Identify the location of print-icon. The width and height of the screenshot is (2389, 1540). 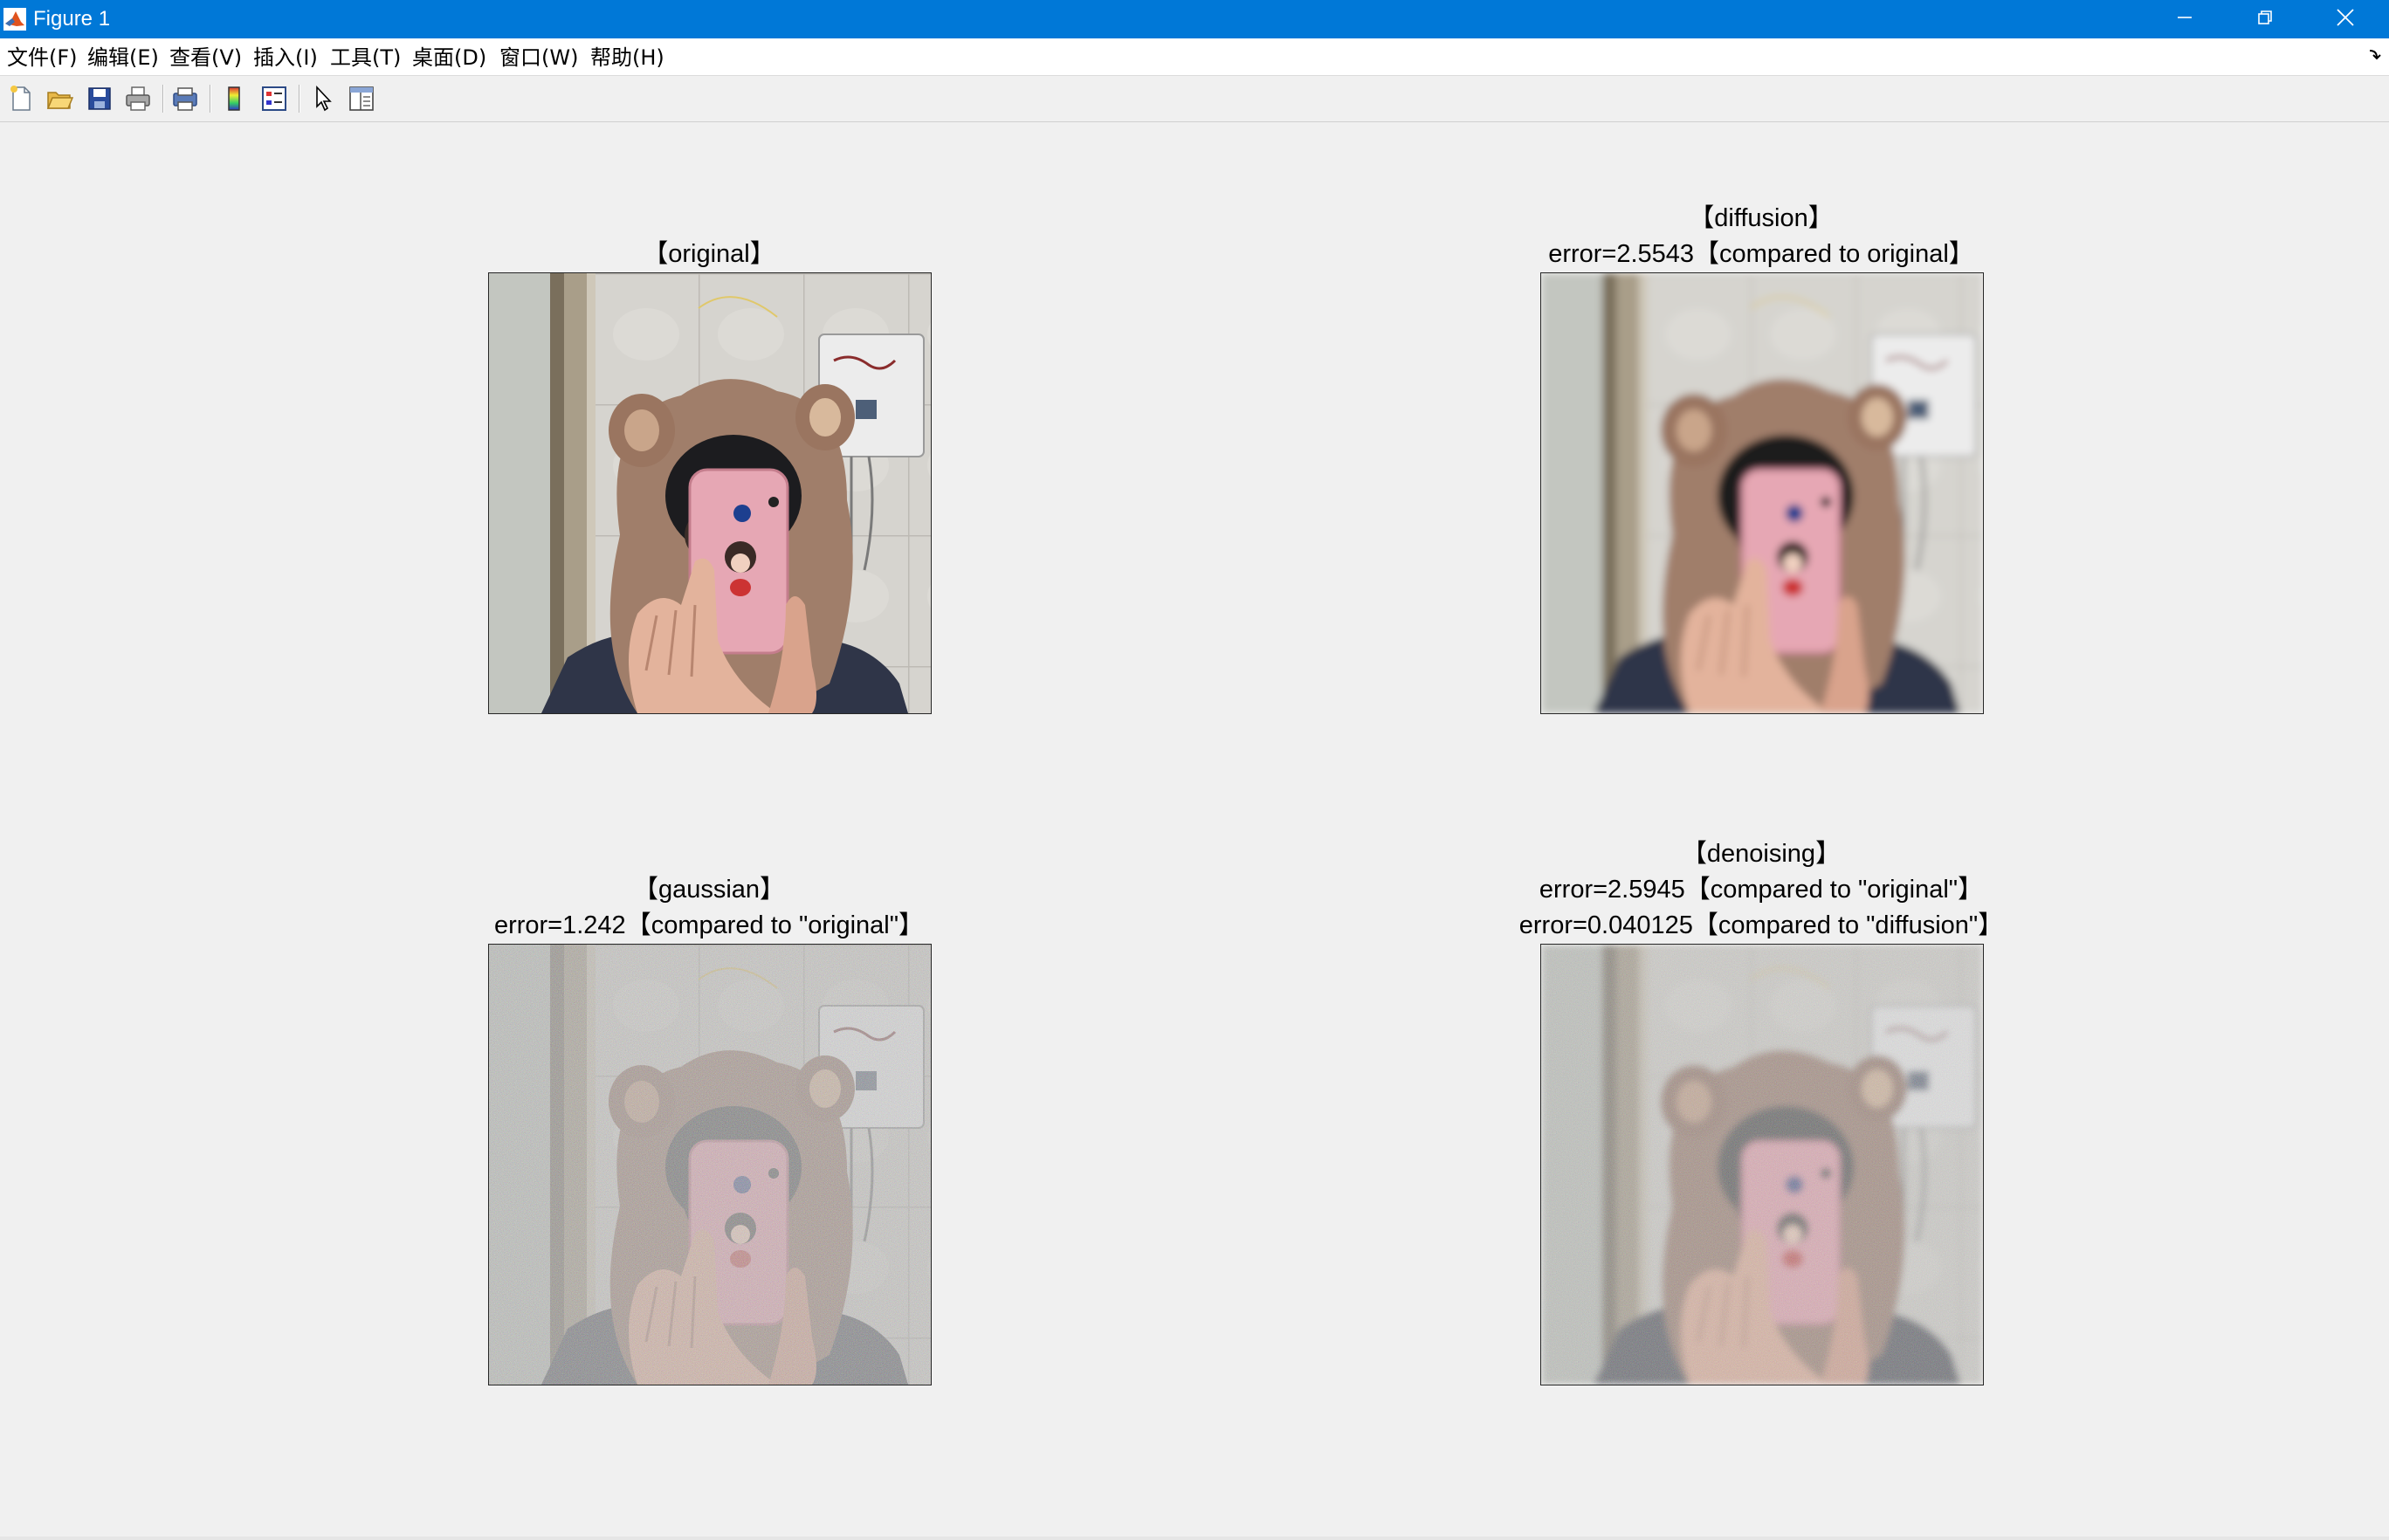
(138, 99).